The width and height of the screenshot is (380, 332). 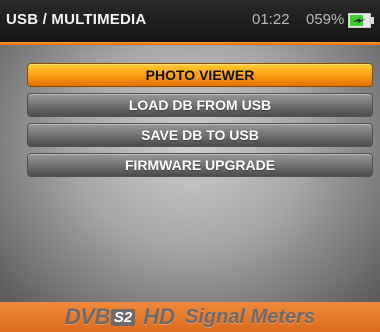 What do you see at coordinates (87, 316) in the screenshot?
I see `logo-dvb: DVB` at bounding box center [87, 316].